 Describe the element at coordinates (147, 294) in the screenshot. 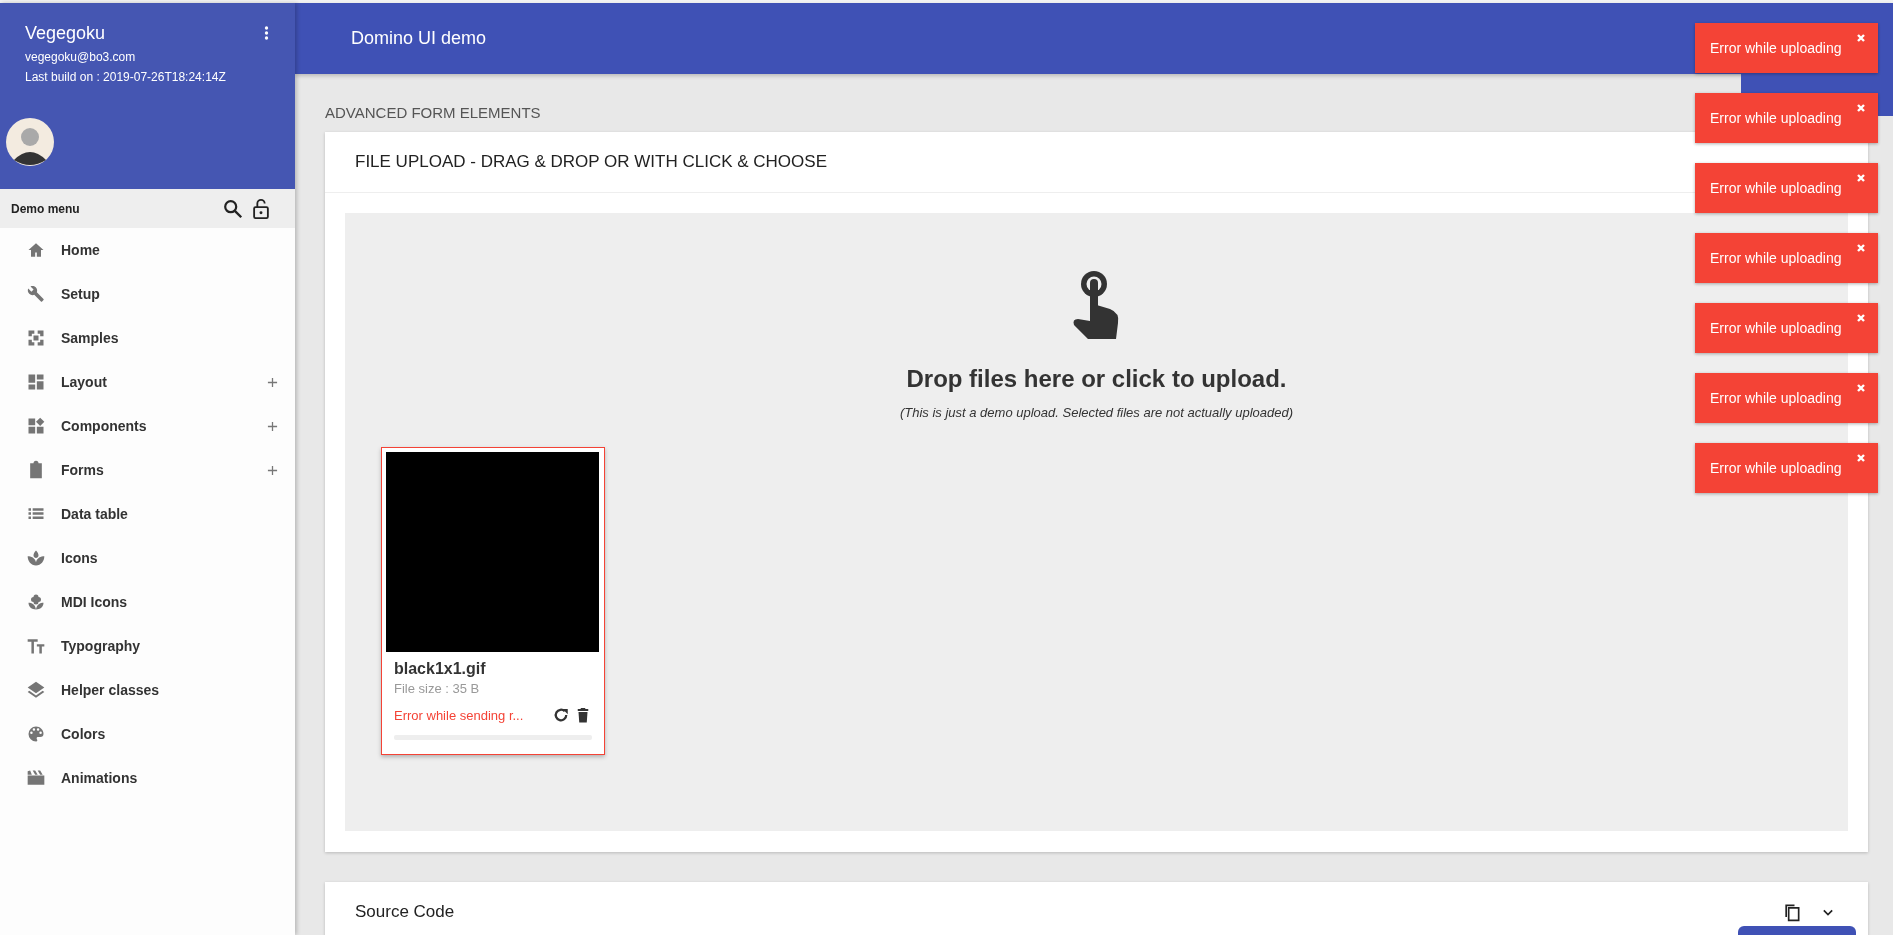

I see `menu-item: Setup` at that location.